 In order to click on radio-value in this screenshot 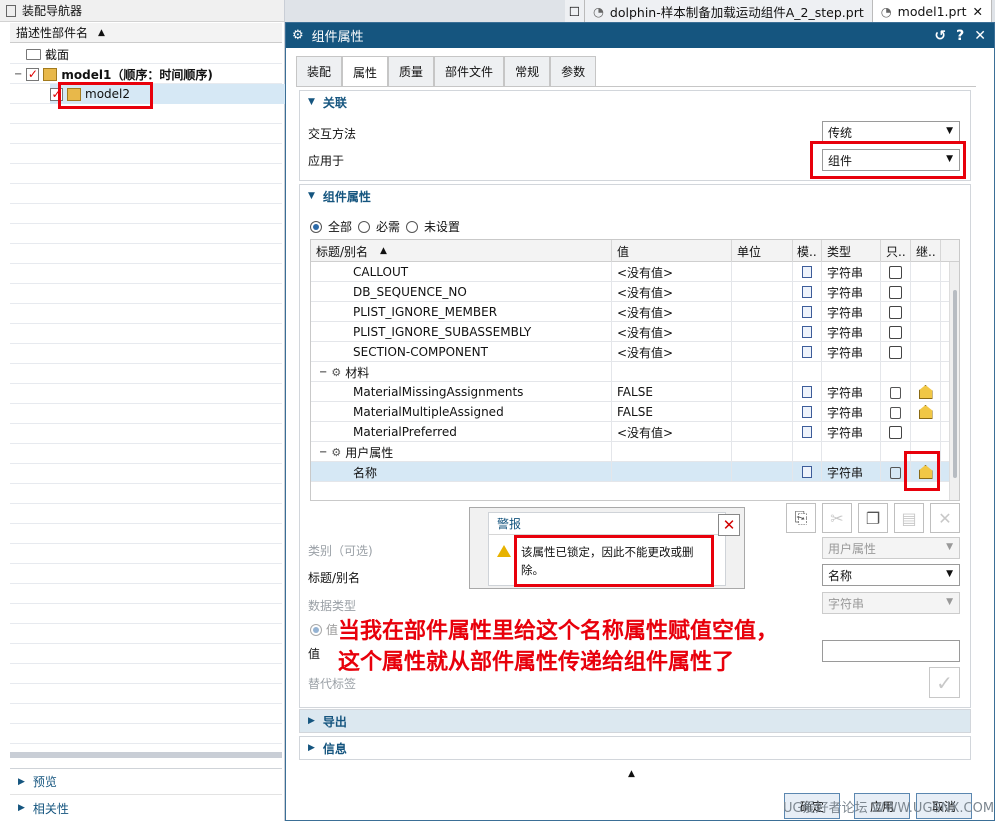, I will do `click(316, 629)`.